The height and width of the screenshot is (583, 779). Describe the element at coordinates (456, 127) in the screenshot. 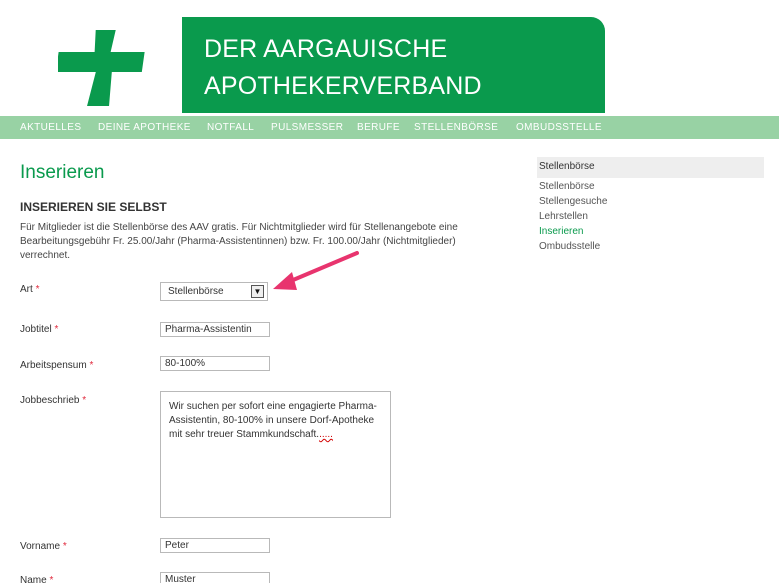

I see `nav-item-stellenboerse: STELLENBÖRSE` at that location.